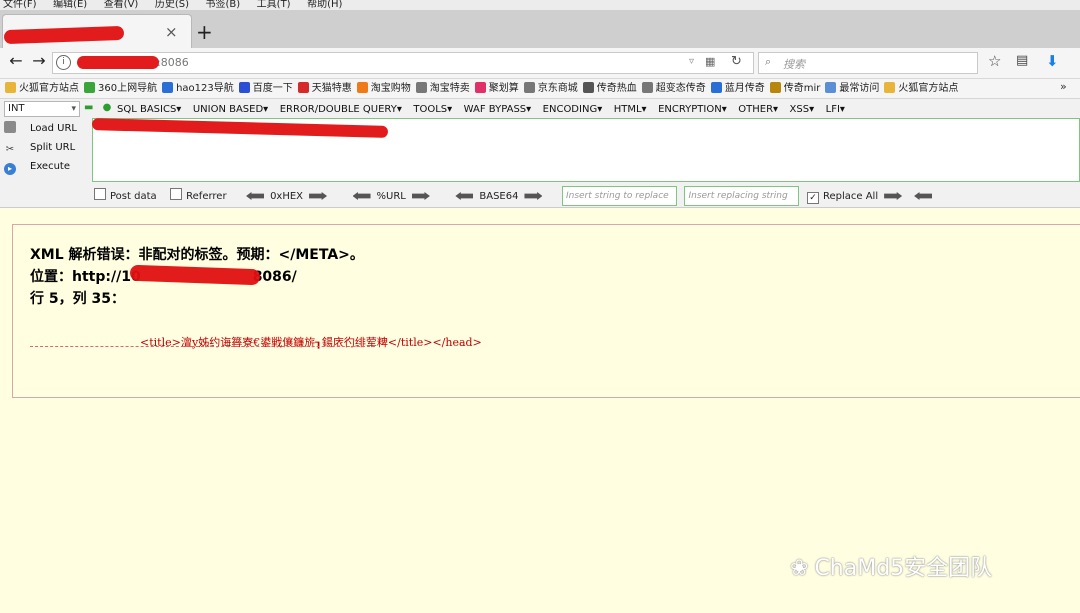 The height and width of the screenshot is (613, 1080). I want to click on url-encode-option: %URL, so click(391, 197).